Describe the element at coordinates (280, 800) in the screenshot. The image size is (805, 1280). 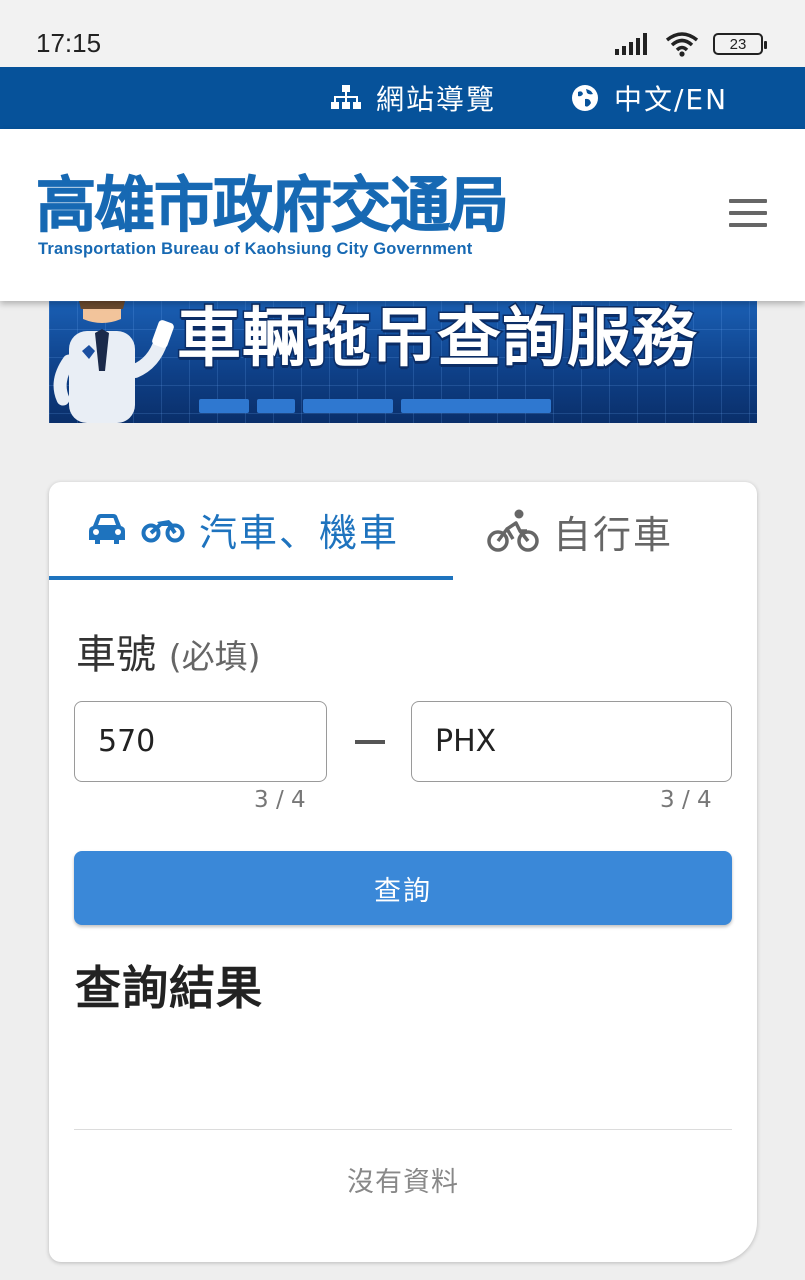
I see `plate-part1-counter: 3 / 4` at that location.